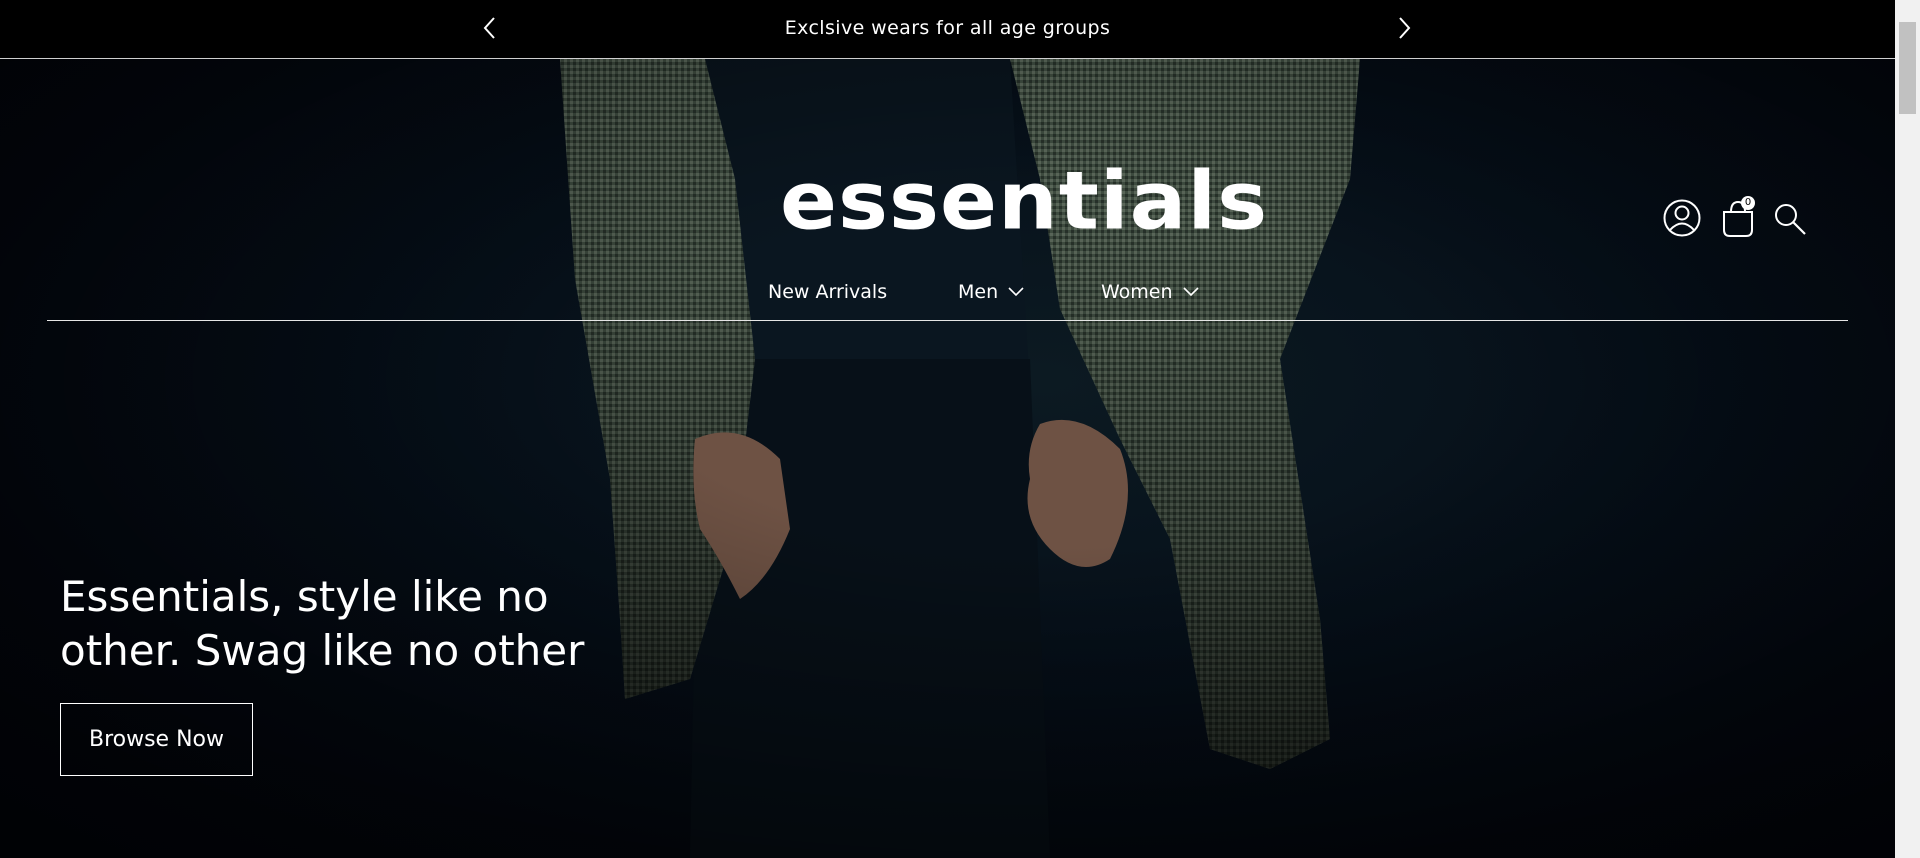 The height and width of the screenshot is (858, 1920). Describe the element at coordinates (947, 296) in the screenshot. I see `main-nav: New Arrivals Men Women` at that location.